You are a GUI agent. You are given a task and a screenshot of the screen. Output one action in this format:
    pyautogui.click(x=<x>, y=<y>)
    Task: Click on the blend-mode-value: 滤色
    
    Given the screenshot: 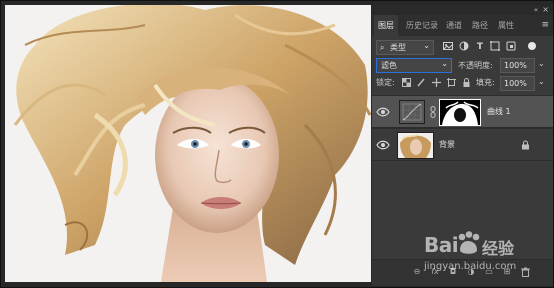 What is the action you would take?
    pyautogui.click(x=389, y=65)
    